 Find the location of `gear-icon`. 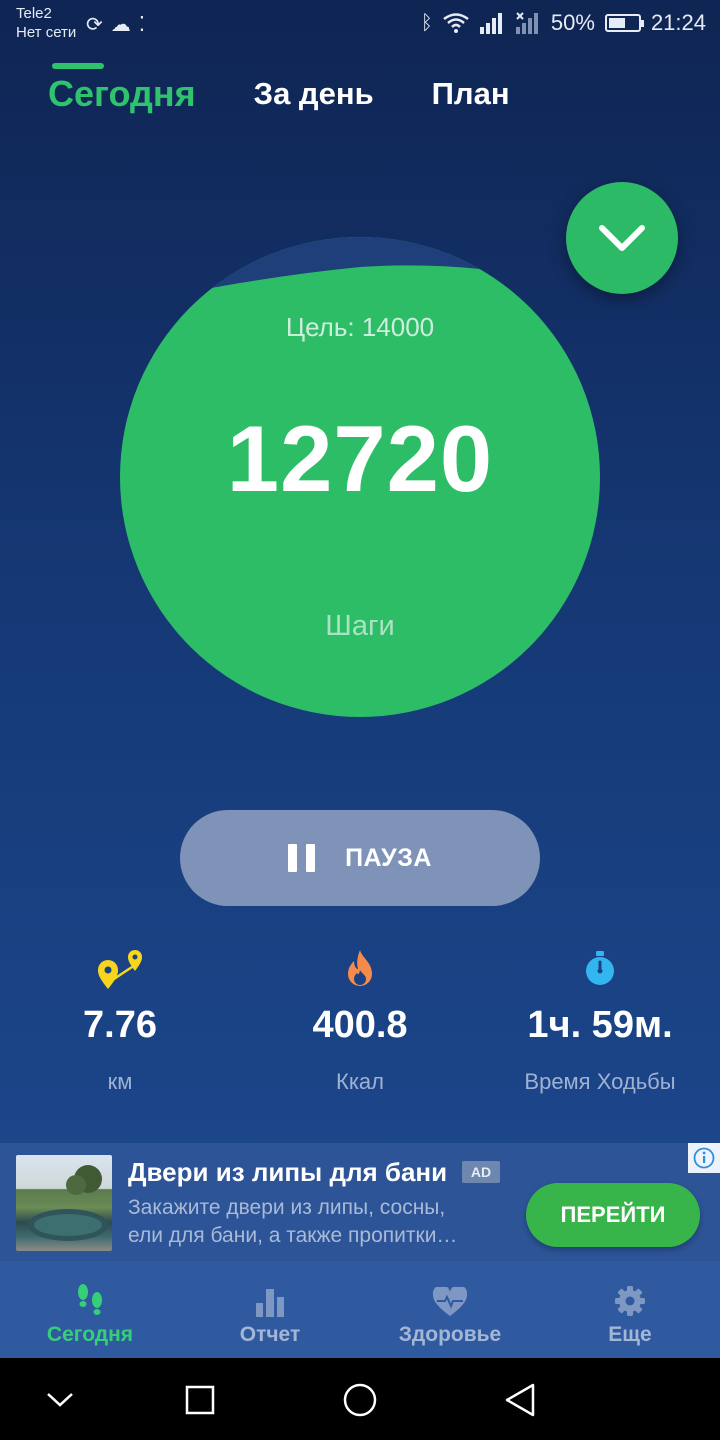

gear-icon is located at coordinates (630, 1290).